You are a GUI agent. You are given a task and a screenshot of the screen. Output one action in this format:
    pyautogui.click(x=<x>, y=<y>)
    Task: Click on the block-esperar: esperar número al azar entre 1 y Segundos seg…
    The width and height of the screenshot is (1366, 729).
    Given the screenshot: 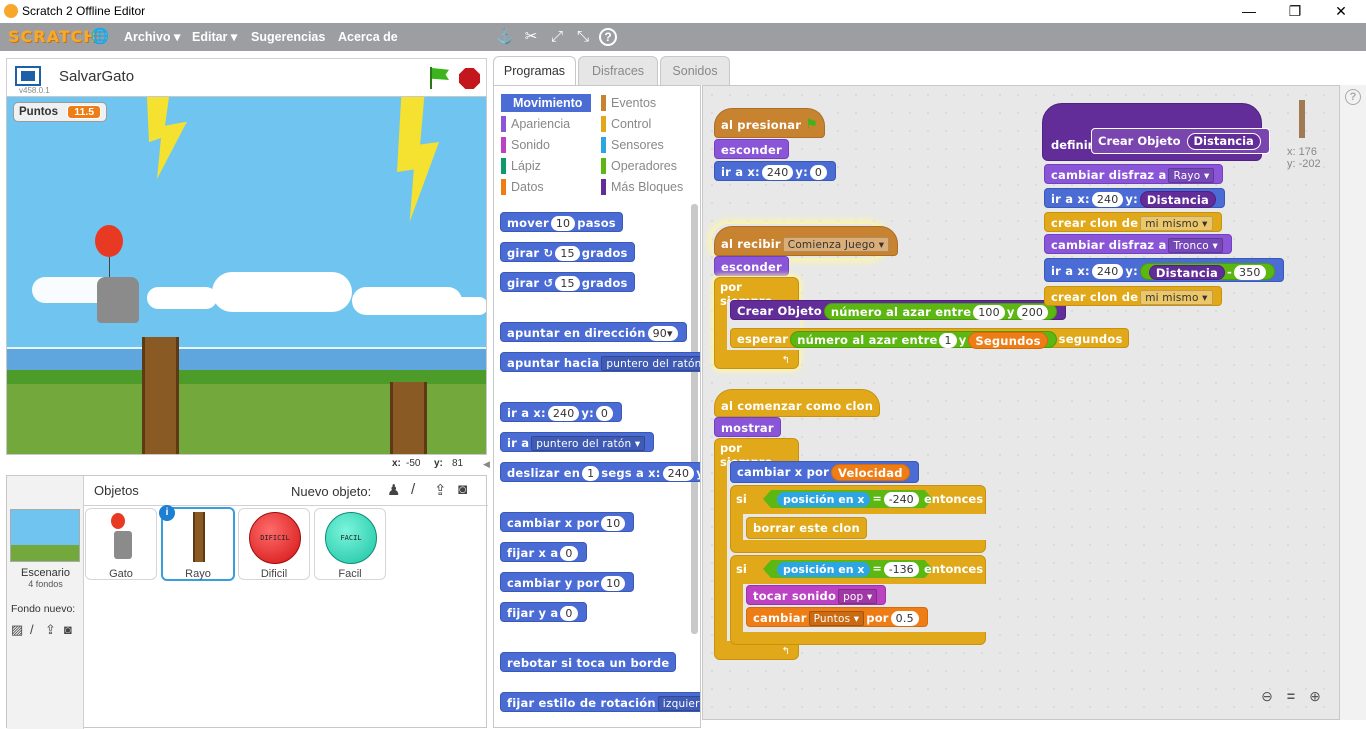 What is the action you would take?
    pyautogui.click(x=930, y=338)
    